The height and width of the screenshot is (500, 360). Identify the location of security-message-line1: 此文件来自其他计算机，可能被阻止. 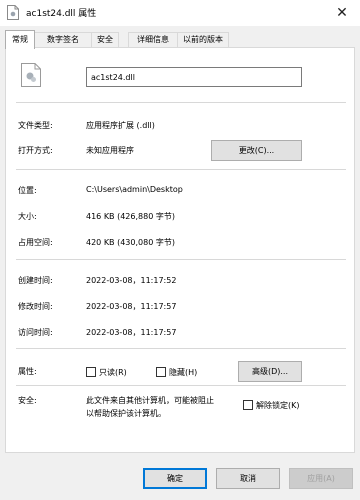
(150, 400).